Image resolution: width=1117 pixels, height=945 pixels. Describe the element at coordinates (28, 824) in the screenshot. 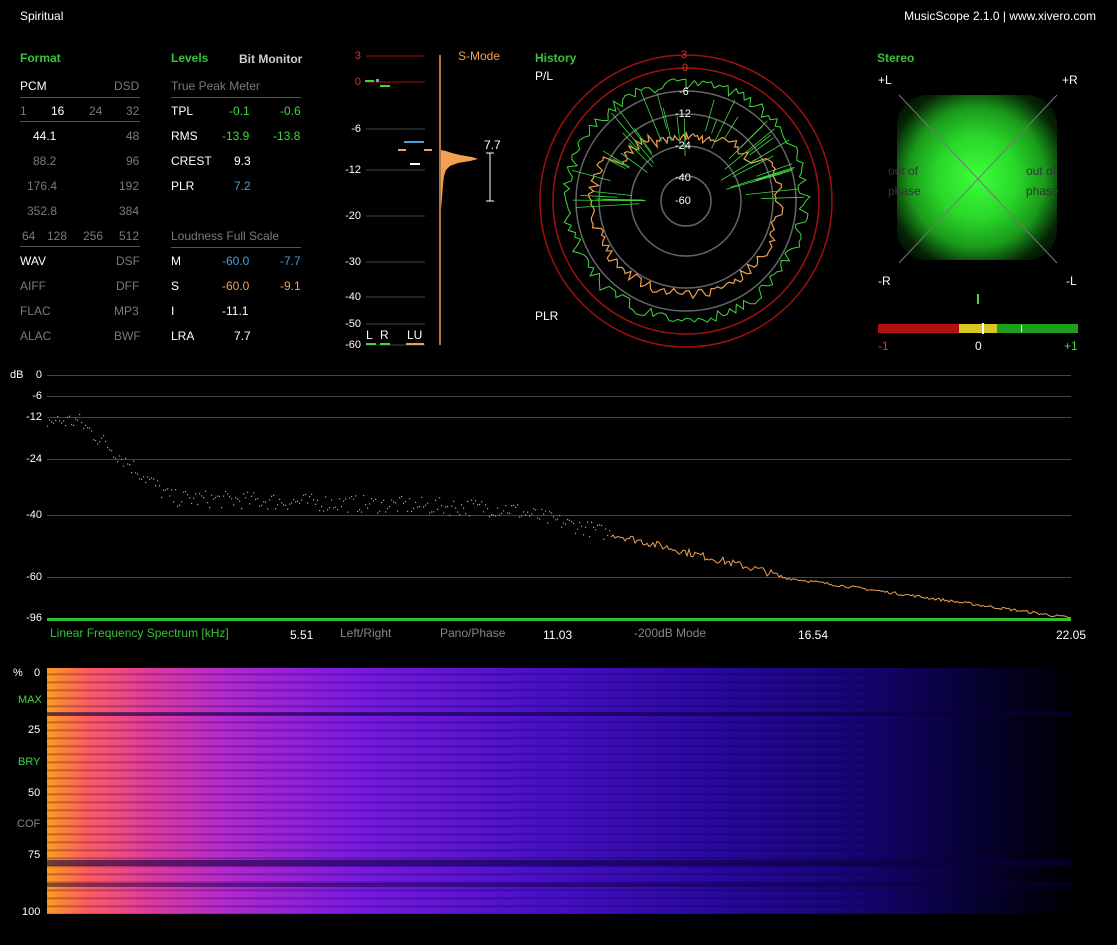

I see `cof-button: COF` at that location.